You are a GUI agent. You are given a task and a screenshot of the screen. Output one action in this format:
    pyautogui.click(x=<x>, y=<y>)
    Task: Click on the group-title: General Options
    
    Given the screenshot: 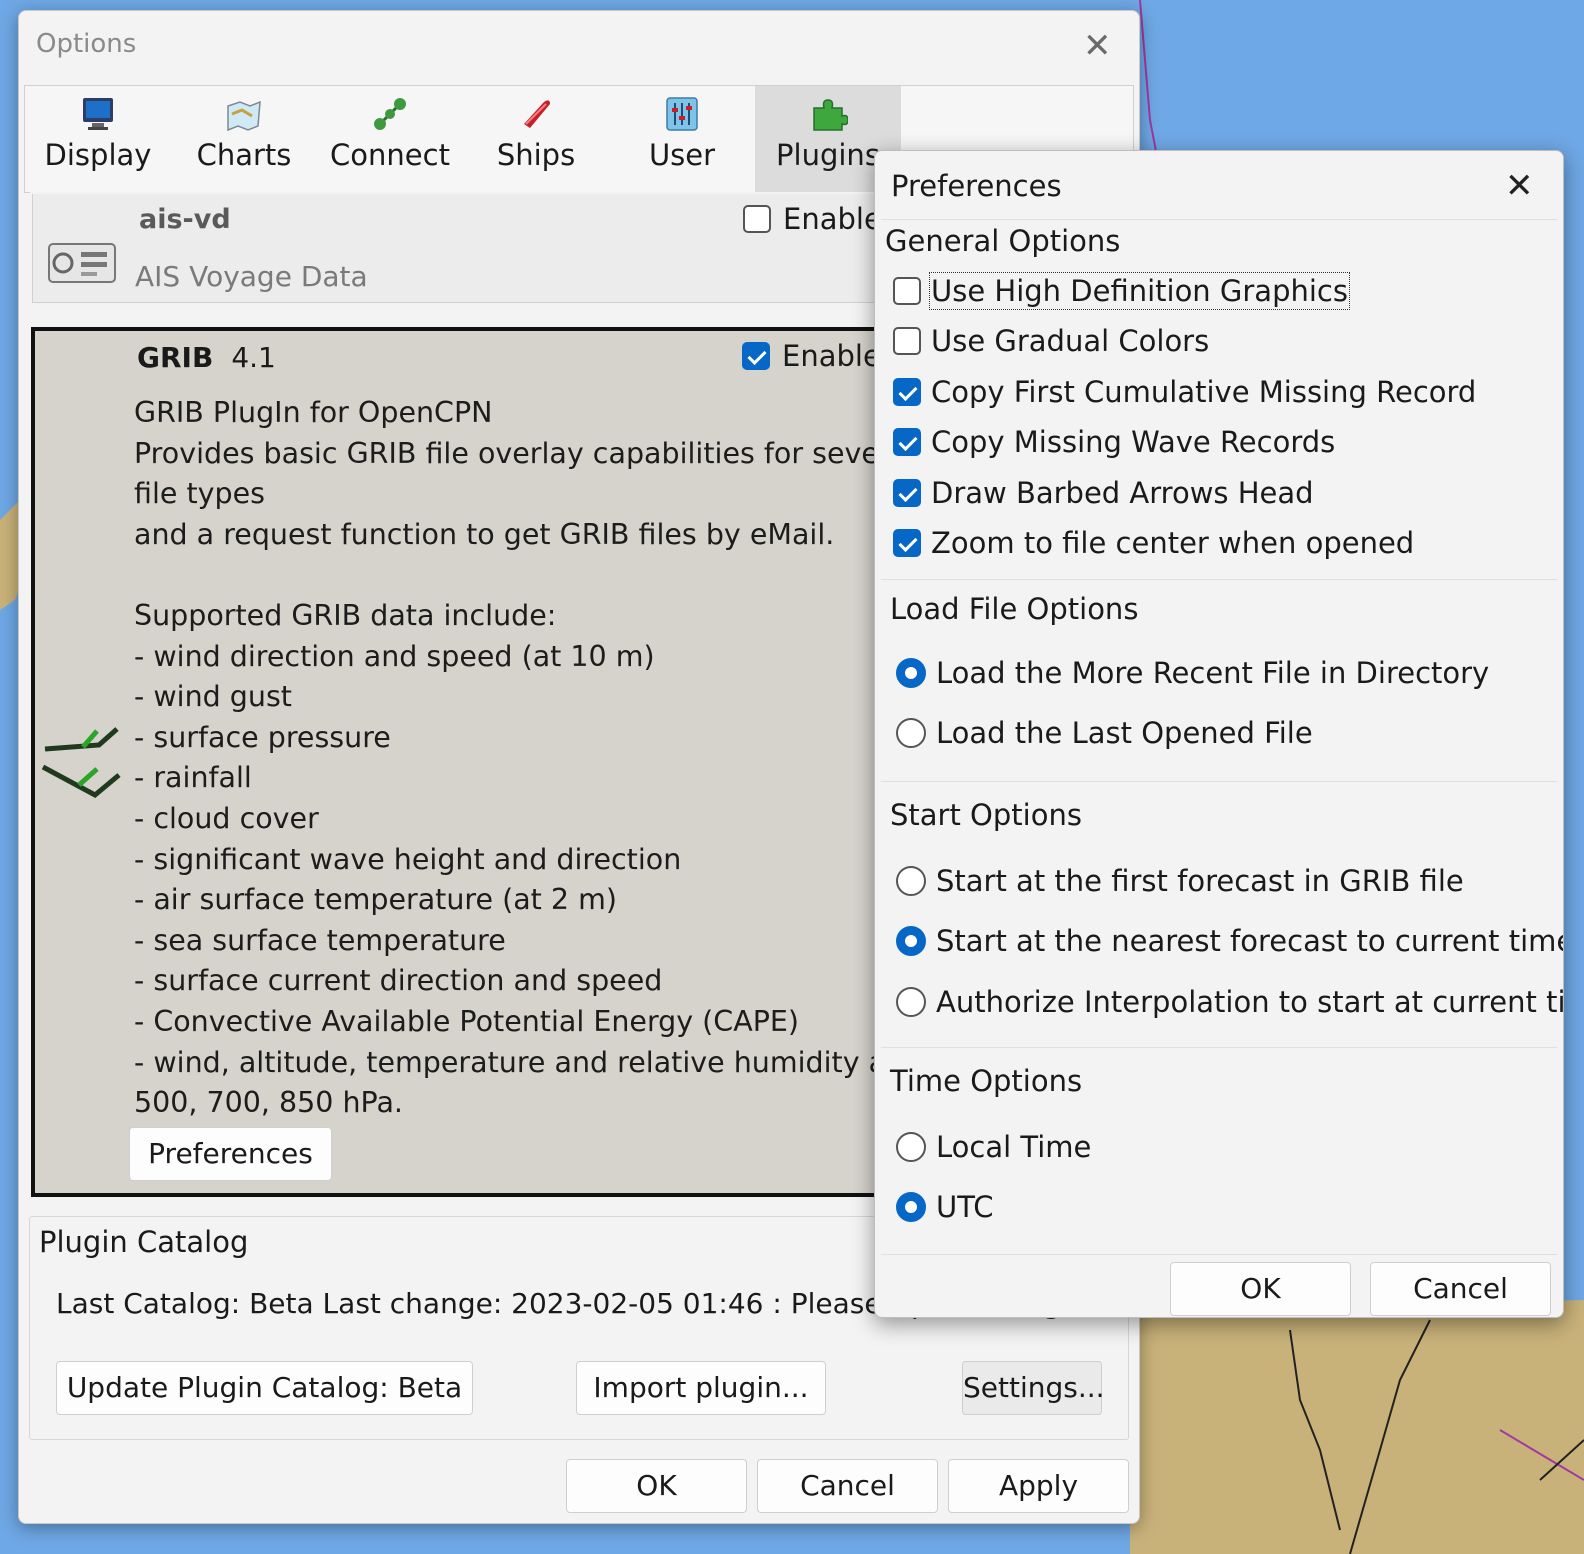 What is the action you would take?
    pyautogui.click(x=1003, y=241)
    